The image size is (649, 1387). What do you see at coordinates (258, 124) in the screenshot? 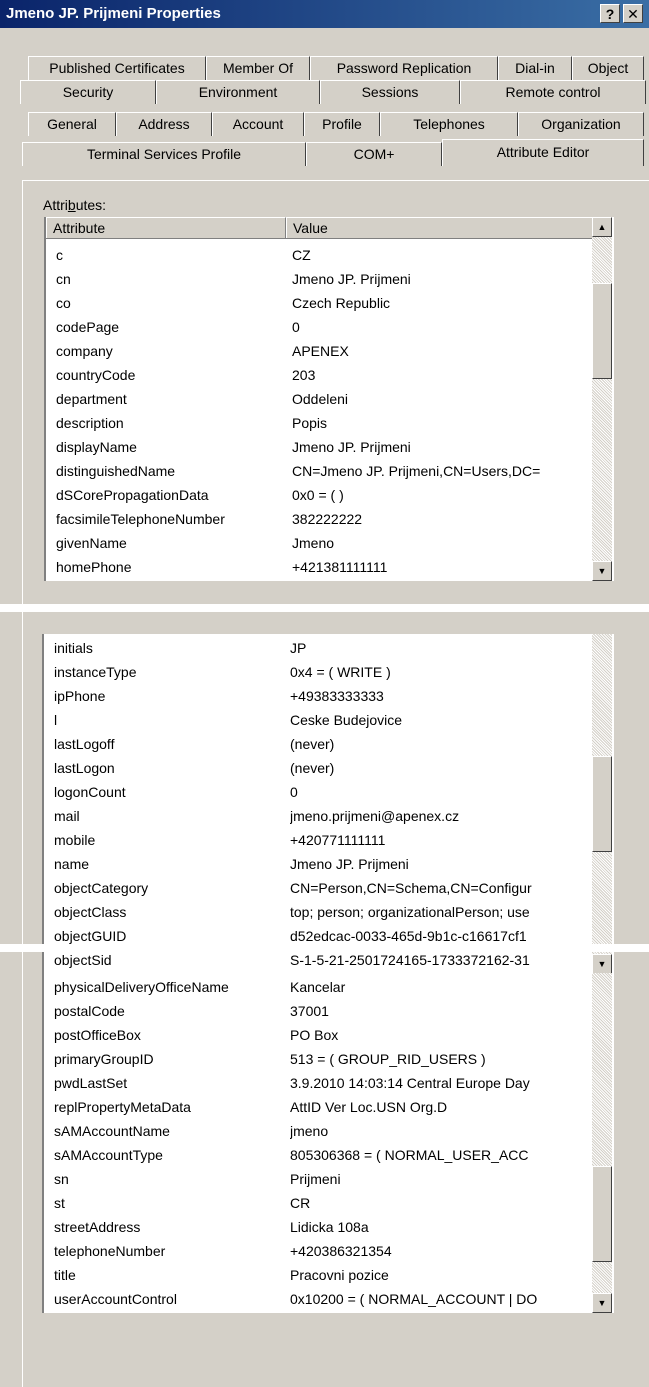
I see `tab-account: Account` at bounding box center [258, 124].